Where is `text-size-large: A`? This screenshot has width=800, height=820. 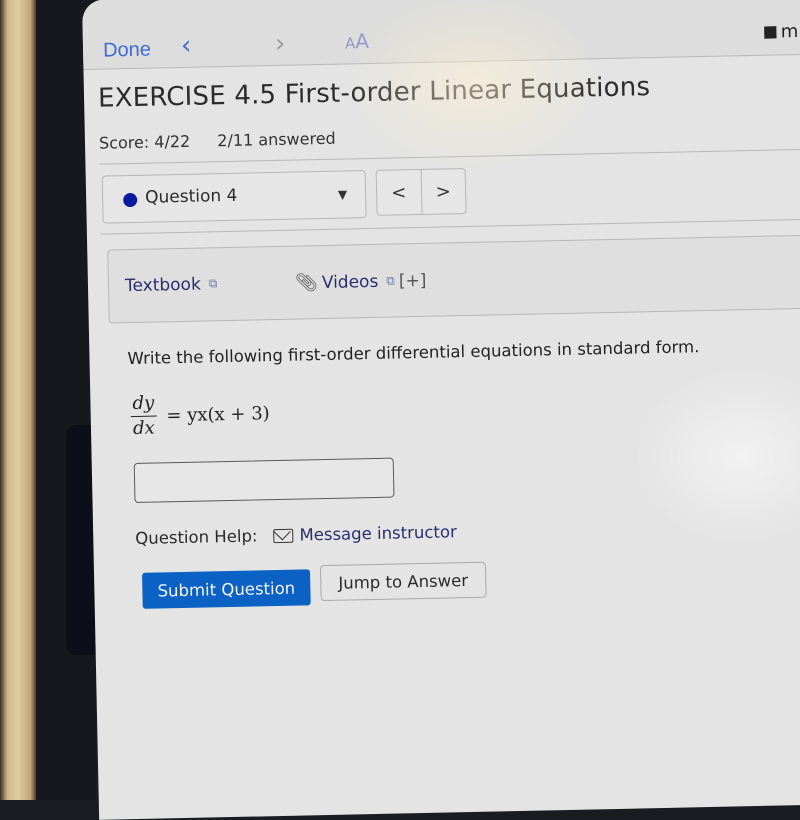 text-size-large: A is located at coordinates (362, 41).